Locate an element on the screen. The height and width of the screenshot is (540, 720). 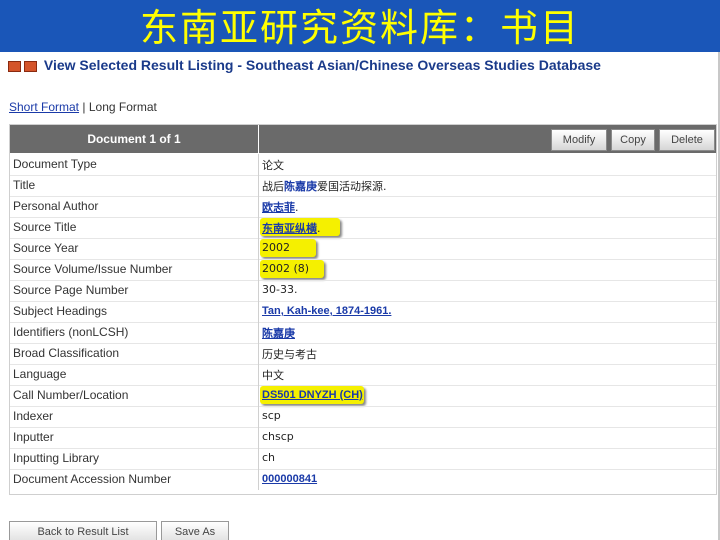
field-row: Call Number/Location DS501 DNYZH (CH) is located at coordinates (363, 396).